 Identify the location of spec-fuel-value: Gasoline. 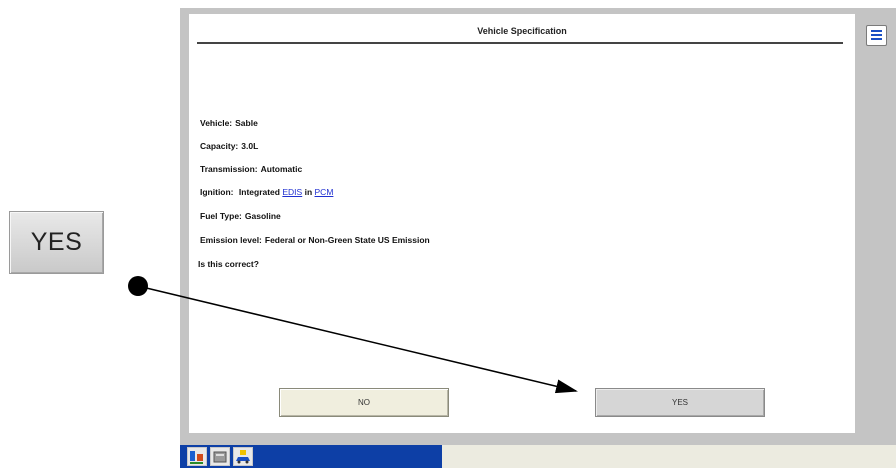
(262, 216).